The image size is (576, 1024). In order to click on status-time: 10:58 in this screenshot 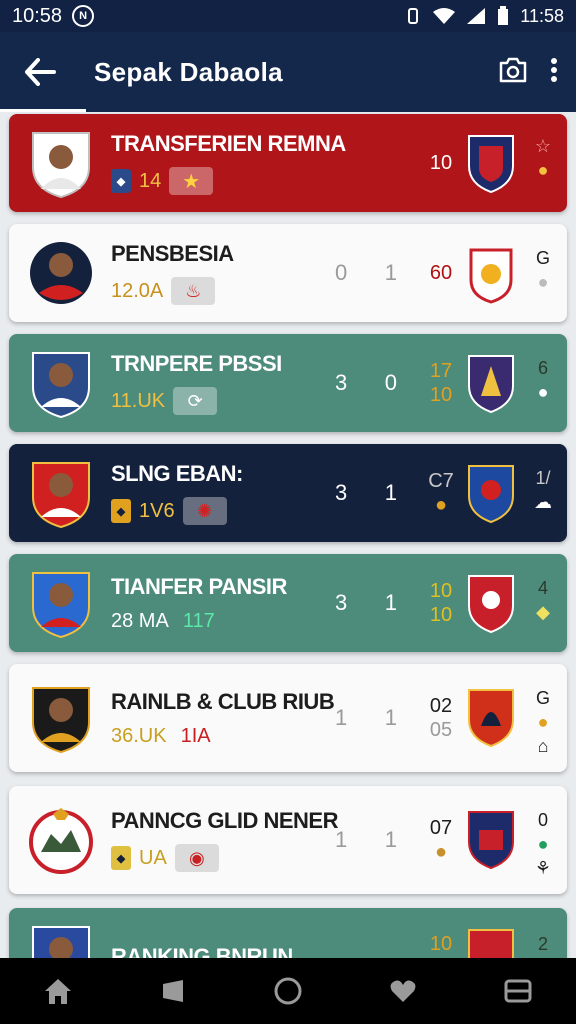, I will do `click(37, 15)`.